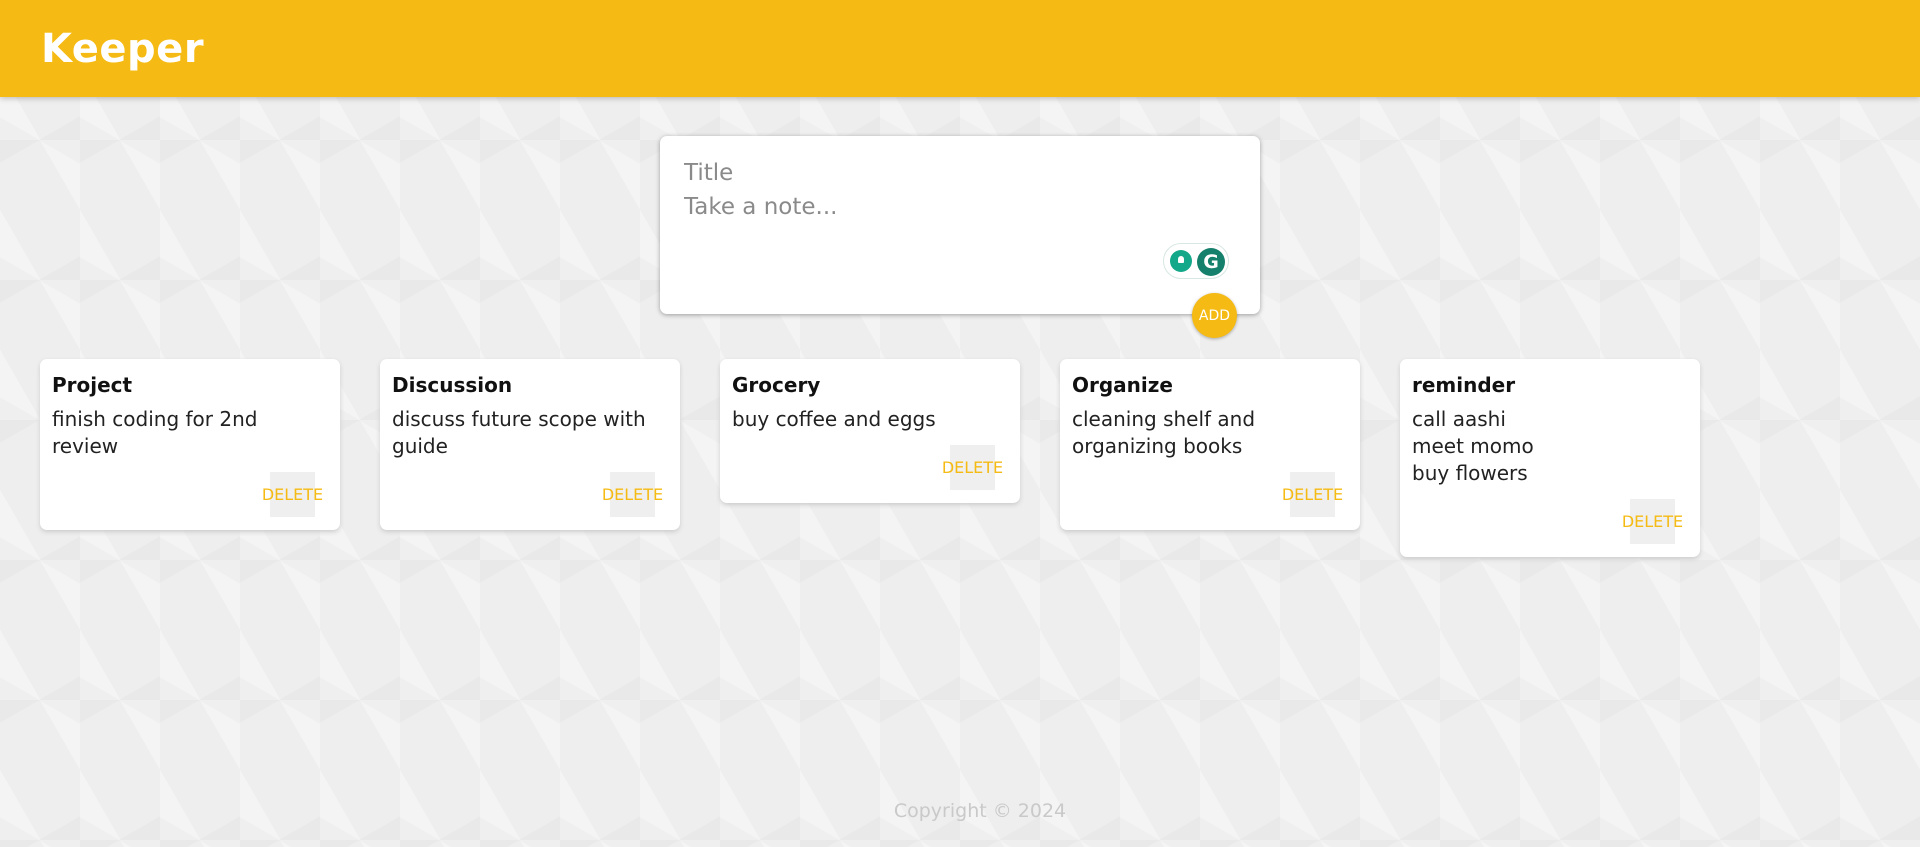 The width and height of the screenshot is (1920, 847). What do you see at coordinates (776, 385) in the screenshot?
I see `note-title: Grocery` at bounding box center [776, 385].